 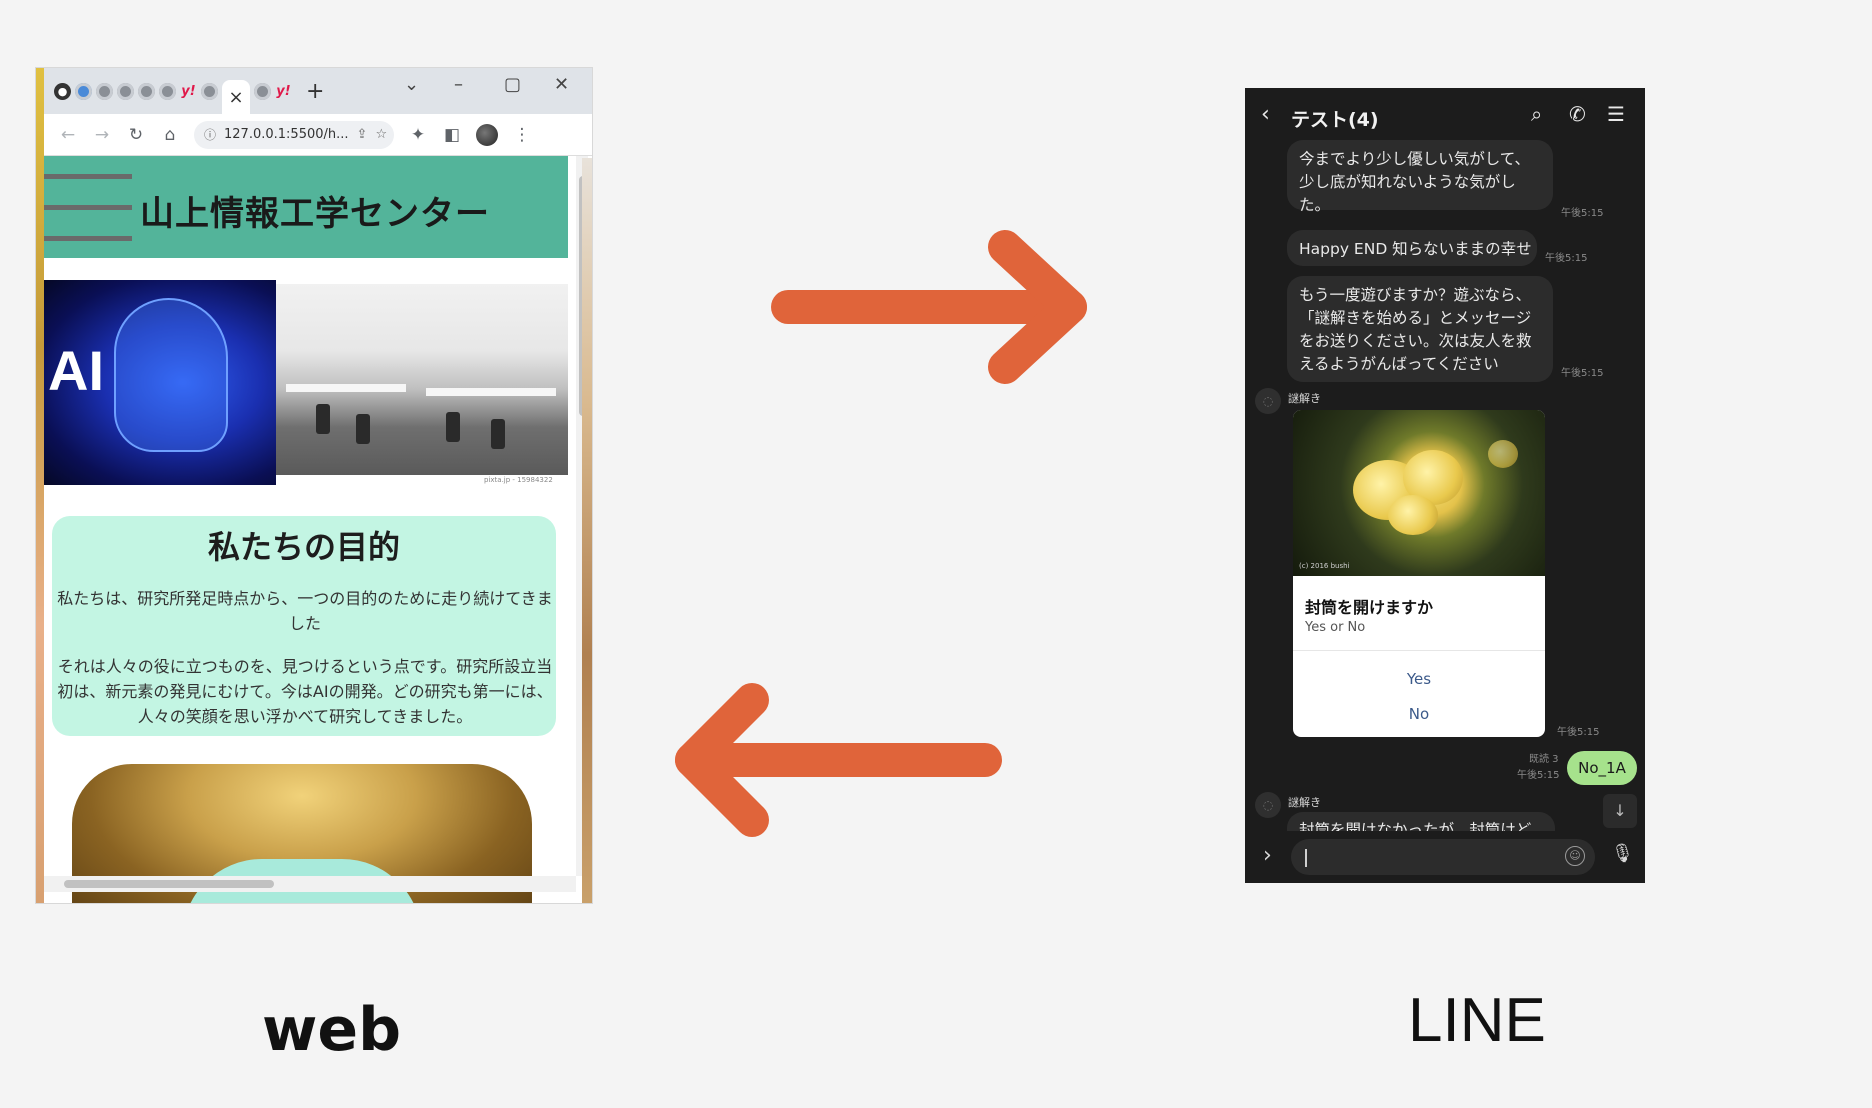 I want to click on expand-chevron-icon: ›, so click(x=1267, y=855).